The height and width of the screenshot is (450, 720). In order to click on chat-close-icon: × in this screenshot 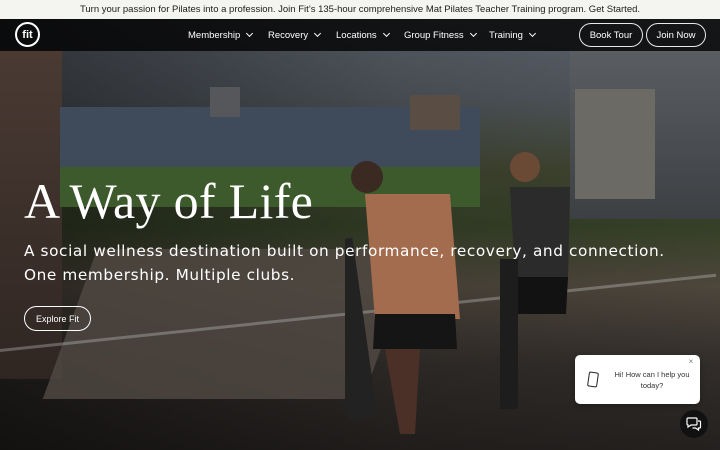, I will do `click(691, 362)`.